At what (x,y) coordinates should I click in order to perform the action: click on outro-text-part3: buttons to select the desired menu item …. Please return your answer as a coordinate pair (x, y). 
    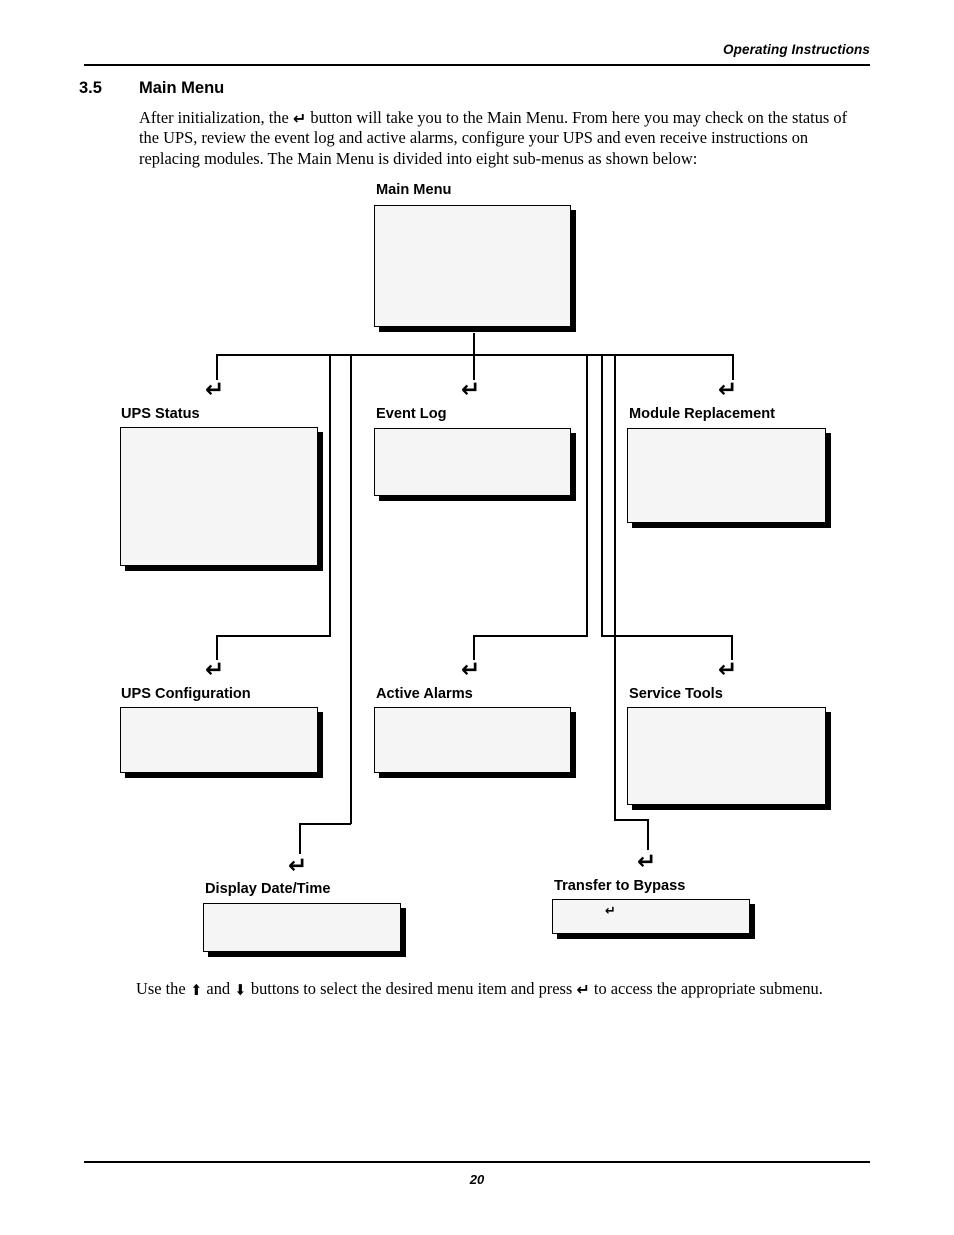
    Looking at the image, I should click on (411, 988).